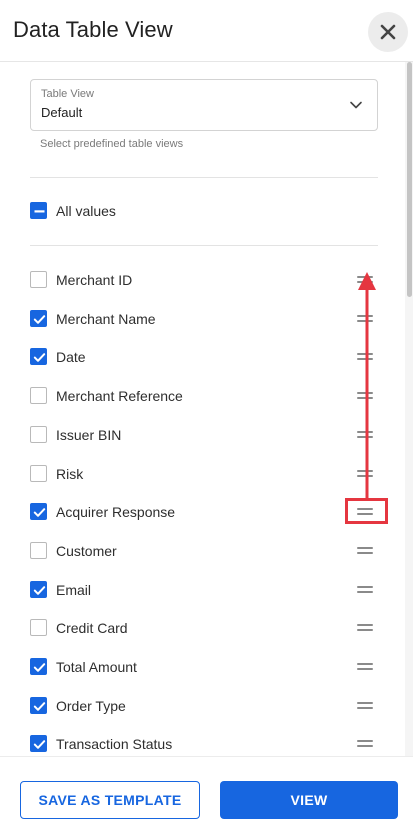  I want to click on column-label: Issuer BIN, so click(89, 435).